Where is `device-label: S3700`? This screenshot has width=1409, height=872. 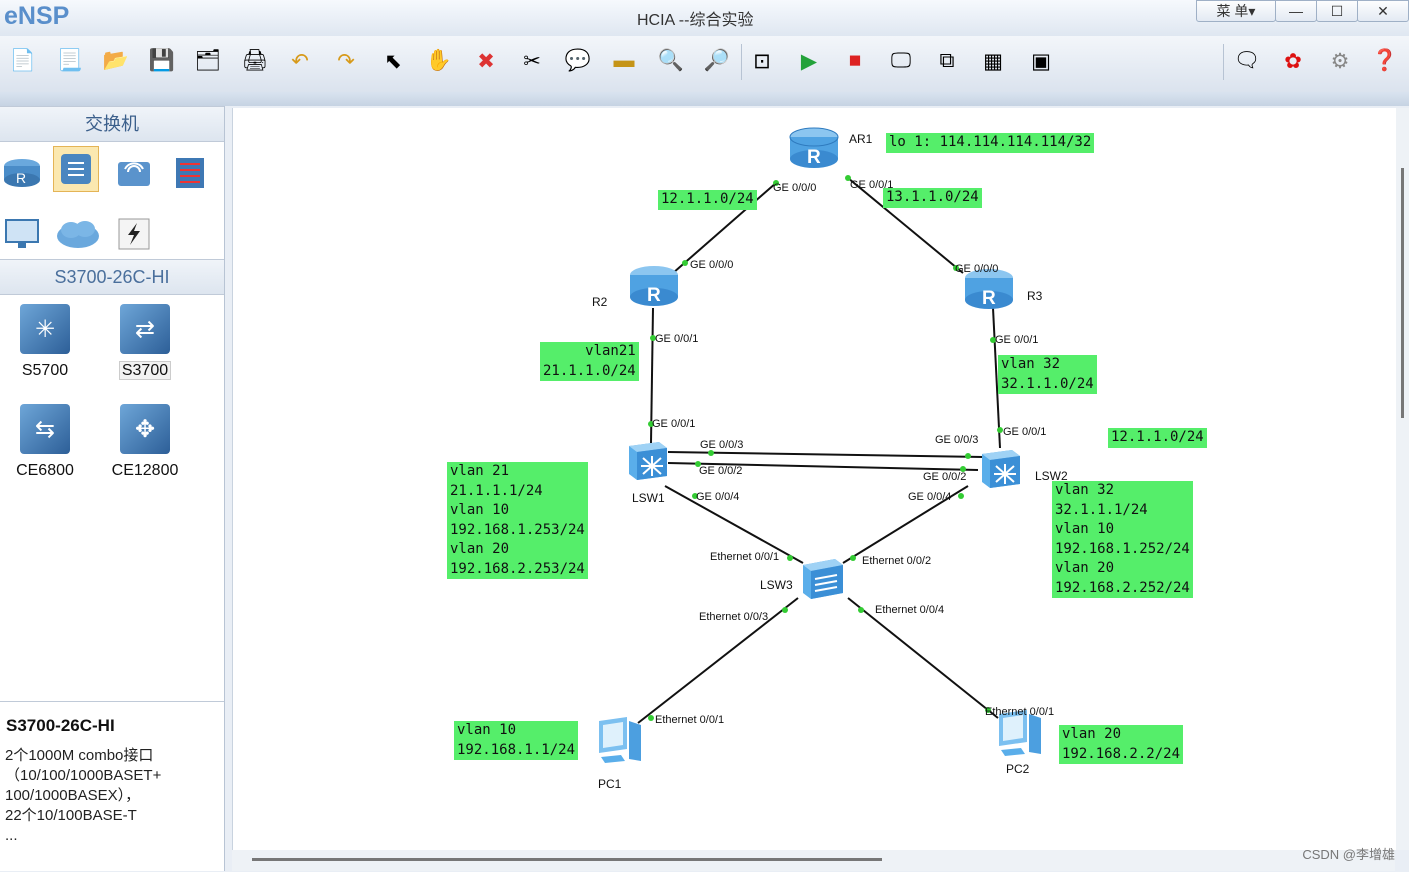
device-label: S3700 is located at coordinates (145, 370).